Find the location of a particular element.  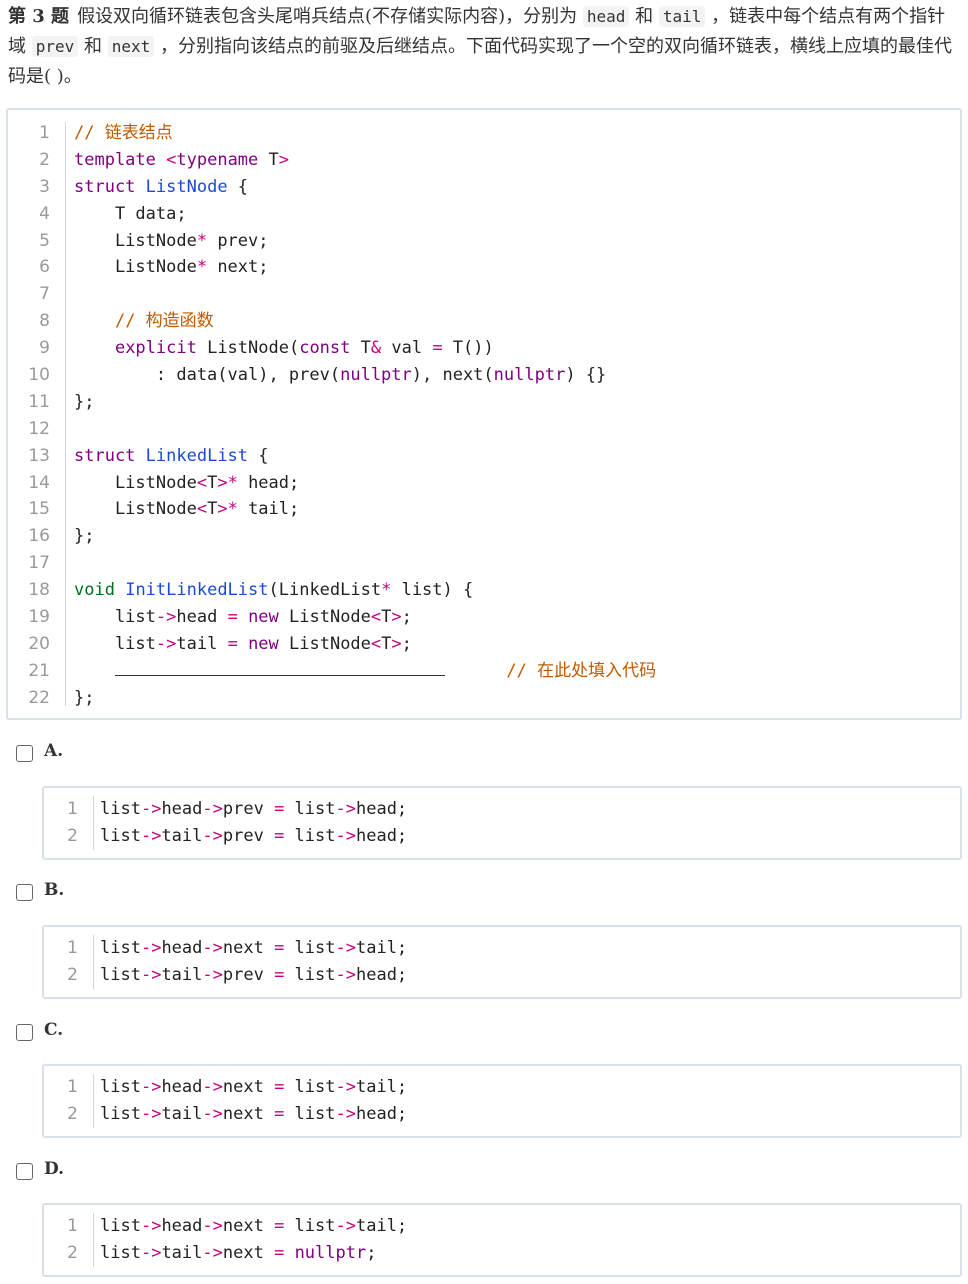

question-text-part: 假设双向循环链表包含头尾哨兵结点(不存储实际内容)，分别为 is located at coordinates (330, 16).